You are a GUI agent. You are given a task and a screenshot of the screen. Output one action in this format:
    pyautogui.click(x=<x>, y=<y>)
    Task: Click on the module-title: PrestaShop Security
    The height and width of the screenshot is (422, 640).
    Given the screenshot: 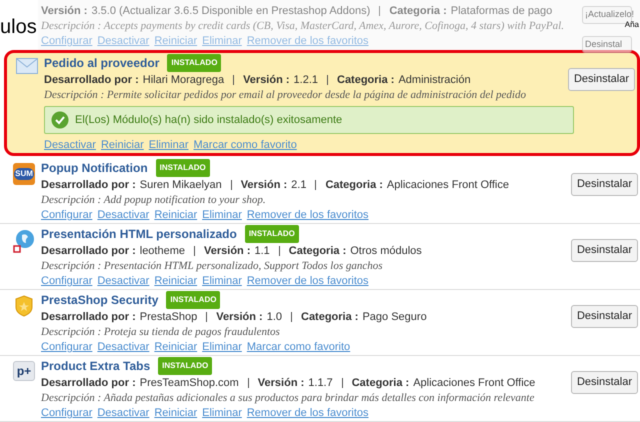 What is the action you would take?
    pyautogui.click(x=99, y=300)
    